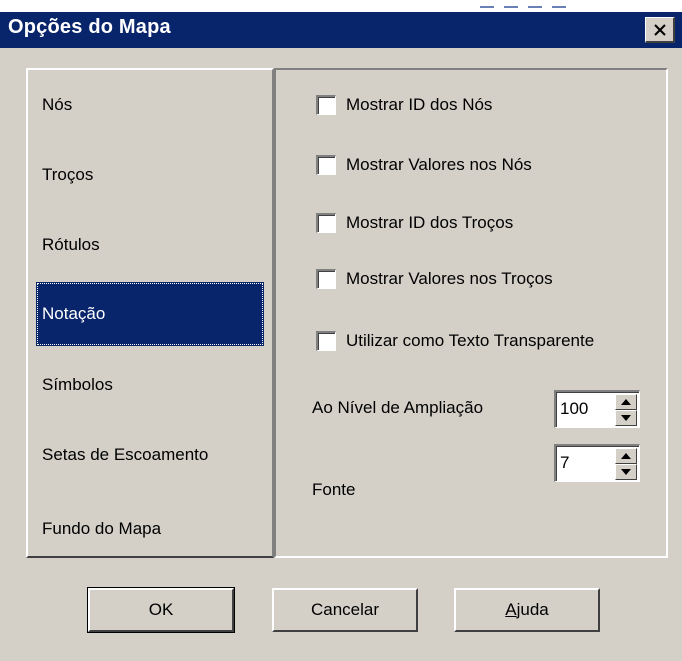 The height and width of the screenshot is (661, 682). I want to click on close-button, so click(660, 30).